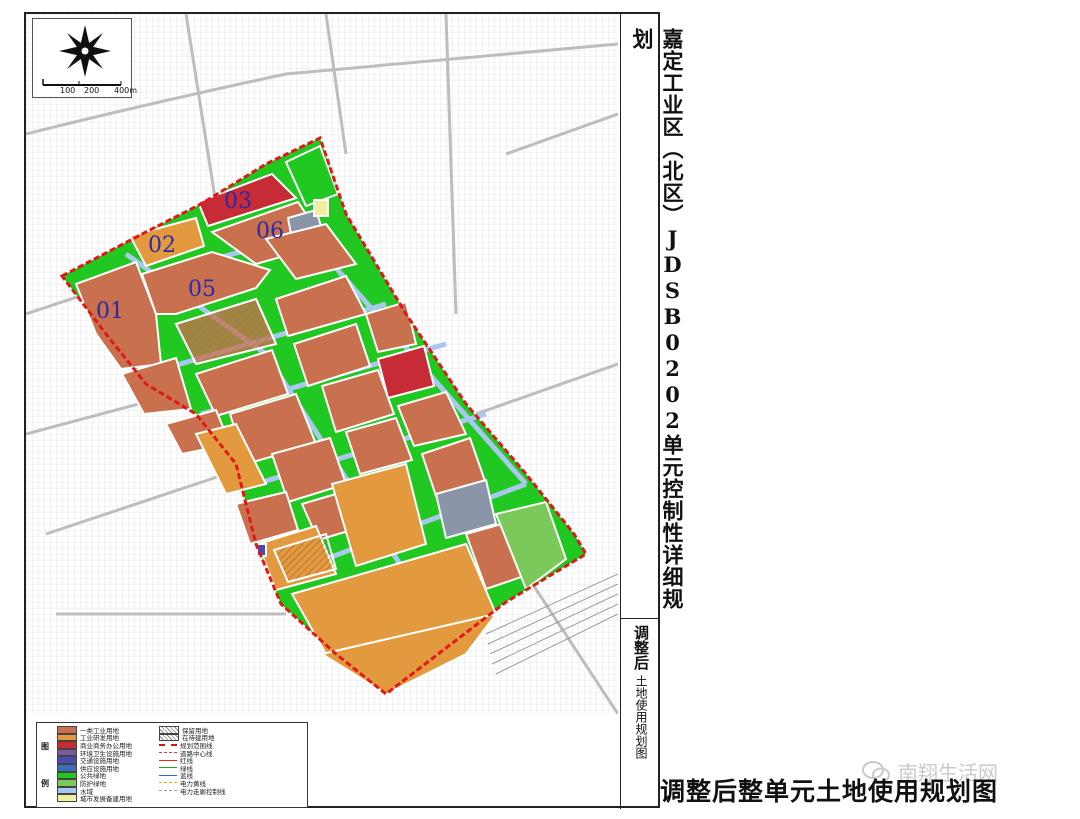 This screenshot has width=1080, height=819. I want to click on side-subtitle-sub: 土地使用规划图, so click(641, 717).